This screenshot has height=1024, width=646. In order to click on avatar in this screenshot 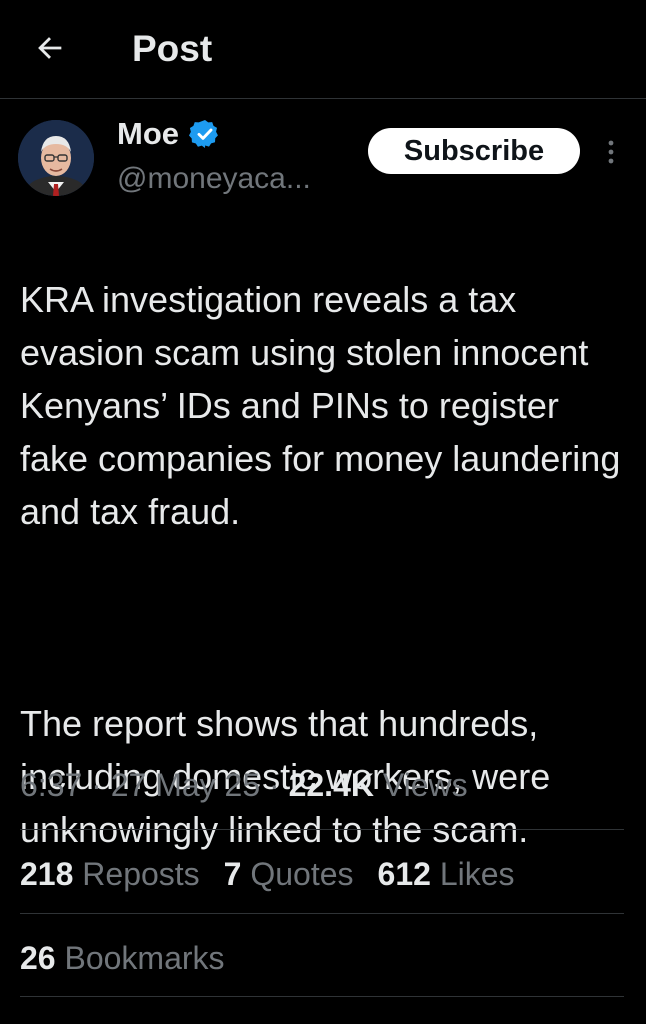, I will do `click(56, 158)`.